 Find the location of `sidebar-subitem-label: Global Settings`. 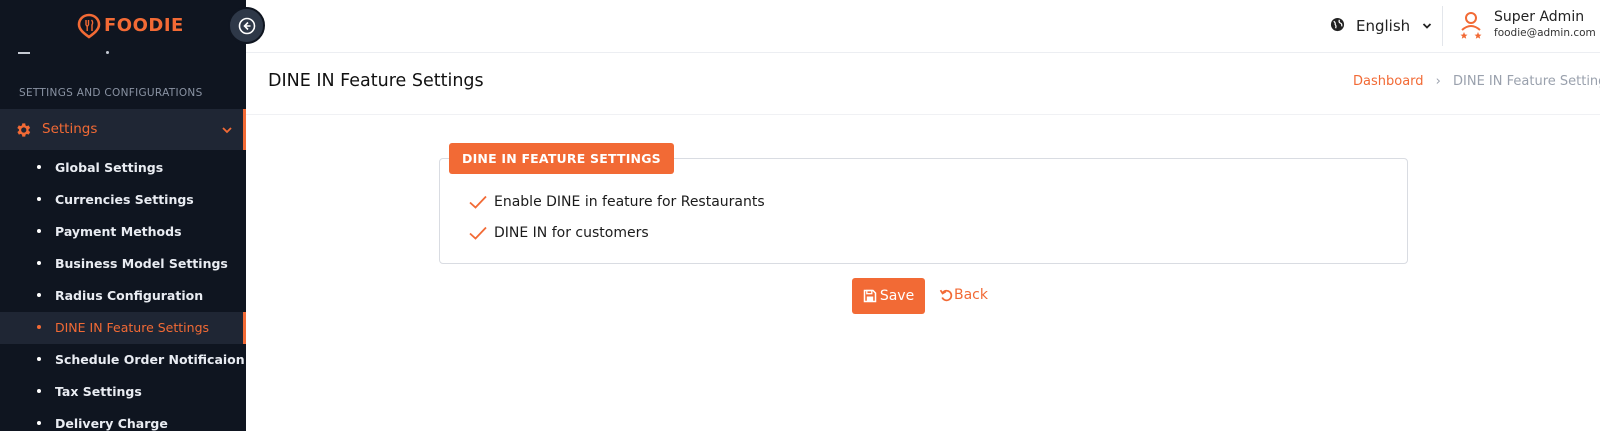

sidebar-subitem-label: Global Settings is located at coordinates (109, 167).